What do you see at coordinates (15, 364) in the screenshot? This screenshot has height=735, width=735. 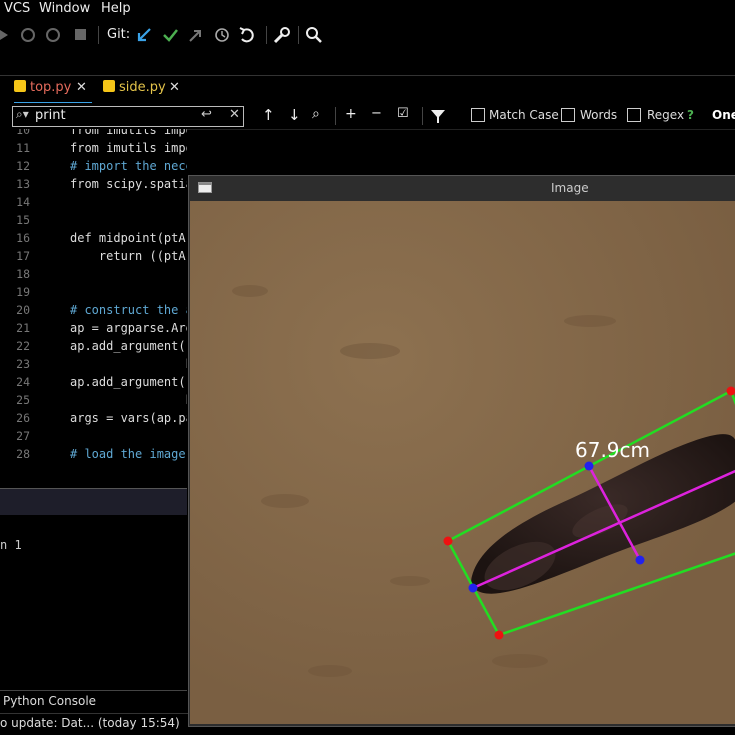 I see `line-number: 23` at bounding box center [15, 364].